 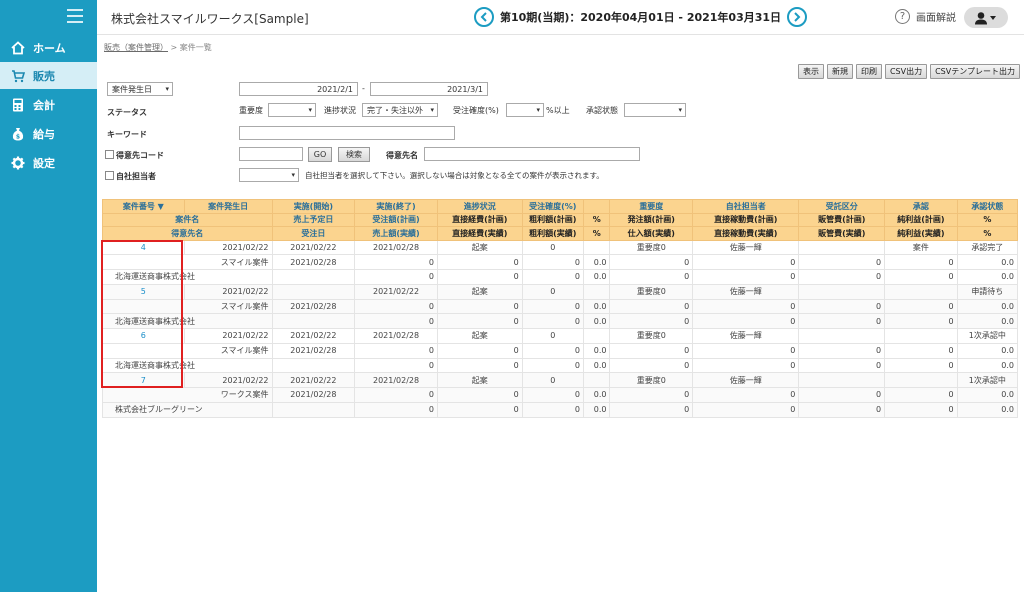 I want to click on staff-select, so click(x=269, y=175).